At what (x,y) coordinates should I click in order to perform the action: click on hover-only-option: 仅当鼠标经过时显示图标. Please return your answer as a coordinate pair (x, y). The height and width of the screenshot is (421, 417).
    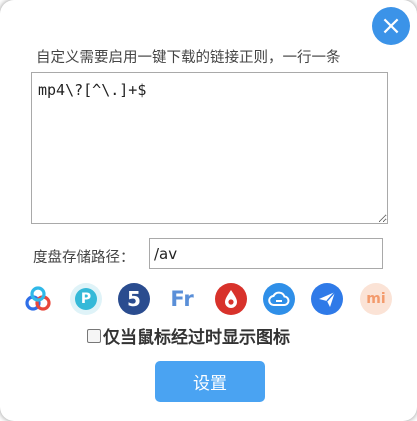
    Looking at the image, I should click on (188, 335).